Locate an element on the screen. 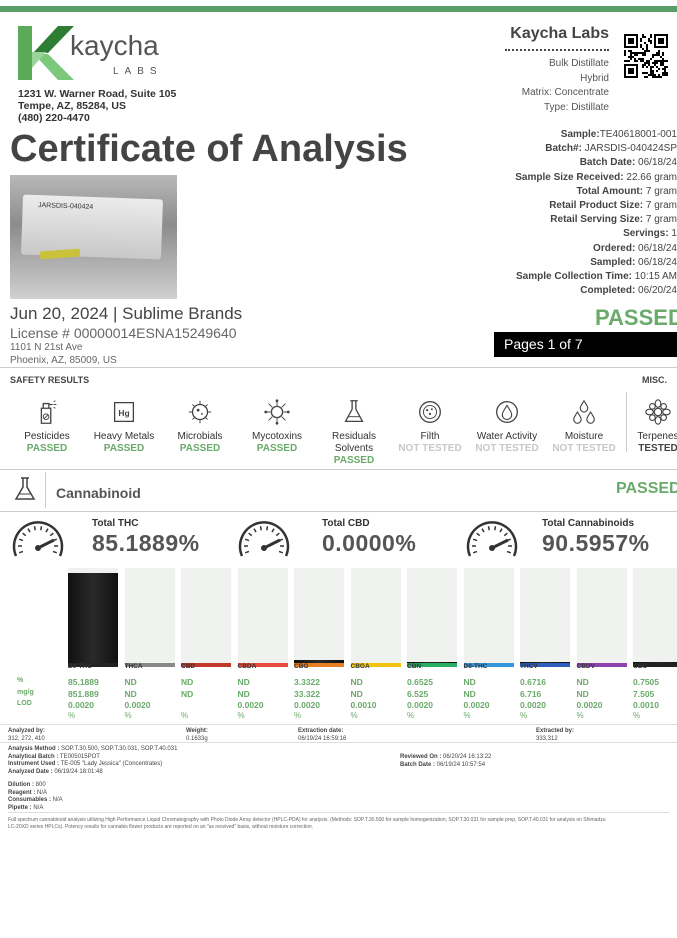 Image resolution: width=677 pixels, height=938 pixels. safety-item-name: Mycotoxins is located at coordinates (276, 436).